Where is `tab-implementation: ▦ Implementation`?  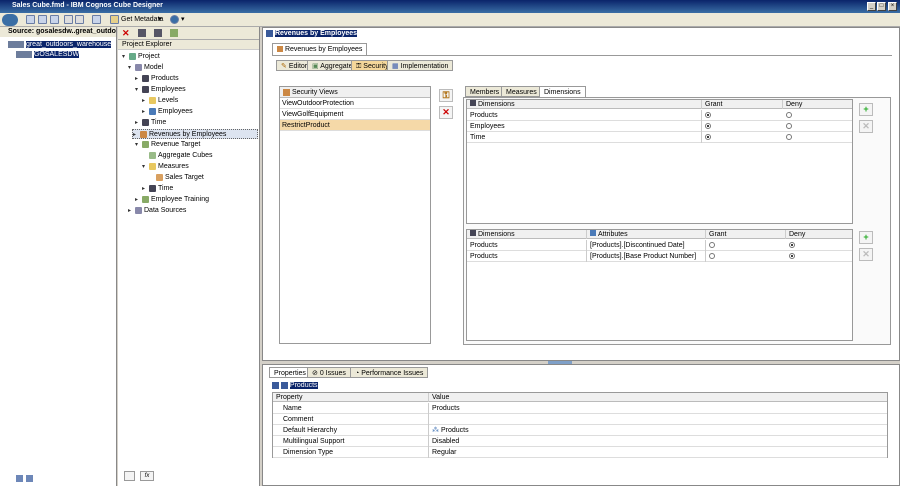
tab-implementation: ▦ Implementation is located at coordinates (420, 65).